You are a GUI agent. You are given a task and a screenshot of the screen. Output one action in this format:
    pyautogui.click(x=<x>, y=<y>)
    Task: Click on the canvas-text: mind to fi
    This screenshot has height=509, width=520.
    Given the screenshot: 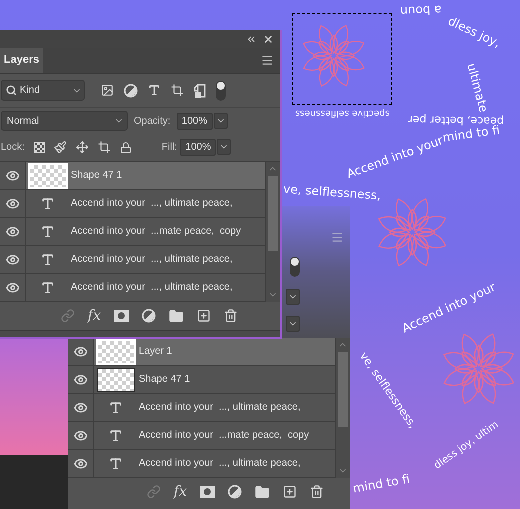 What is the action you would take?
    pyautogui.click(x=382, y=484)
    